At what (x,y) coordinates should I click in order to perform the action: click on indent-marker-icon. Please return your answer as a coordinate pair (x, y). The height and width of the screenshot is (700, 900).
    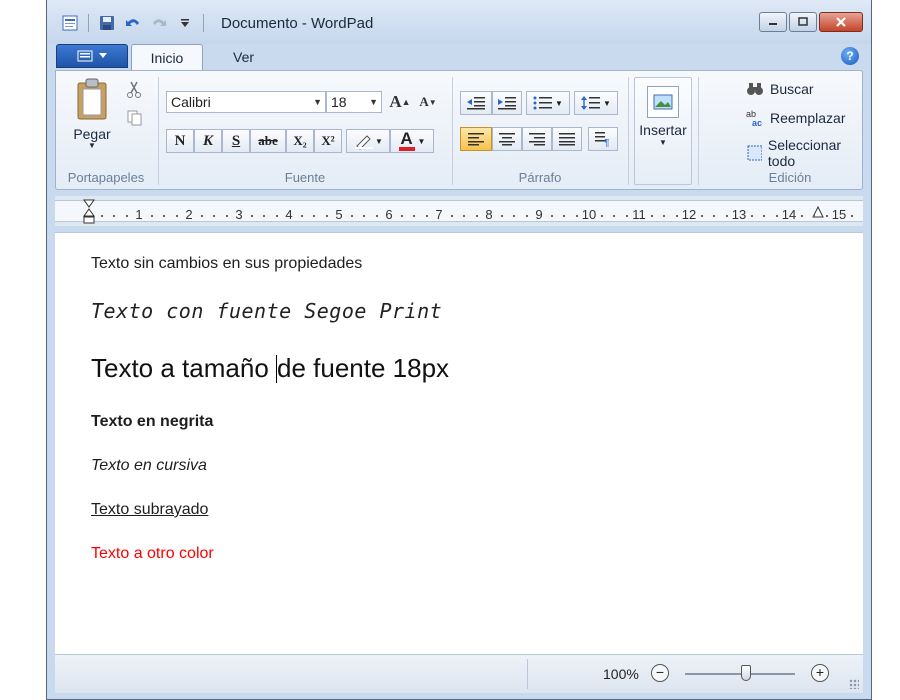
    Looking at the image, I should click on (89, 212).